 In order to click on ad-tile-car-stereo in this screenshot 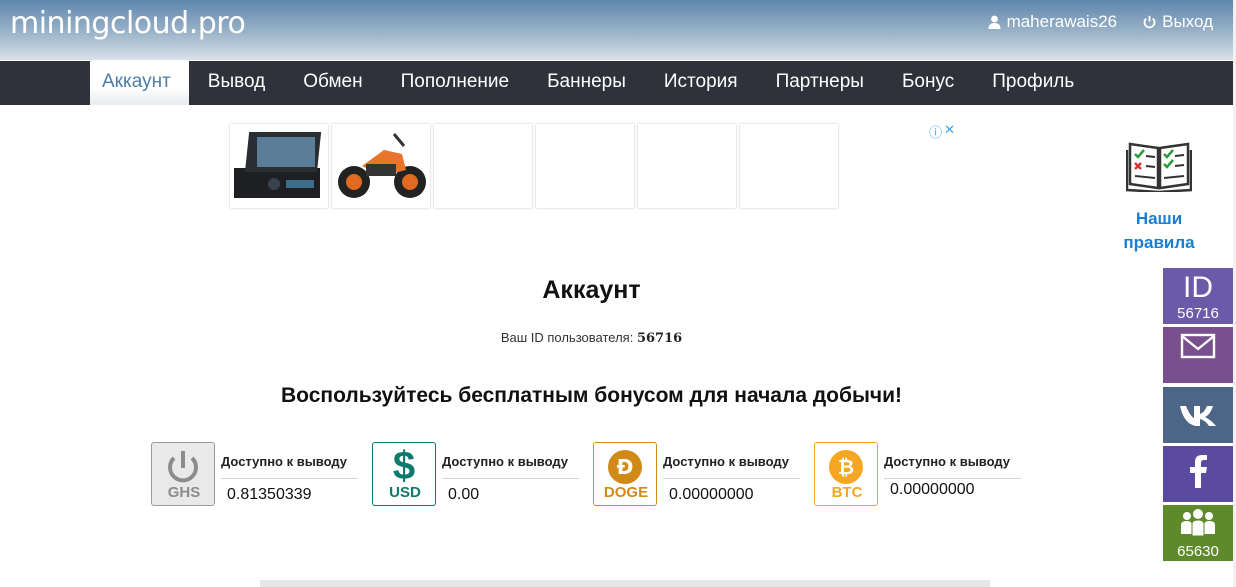, I will do `click(279, 166)`.